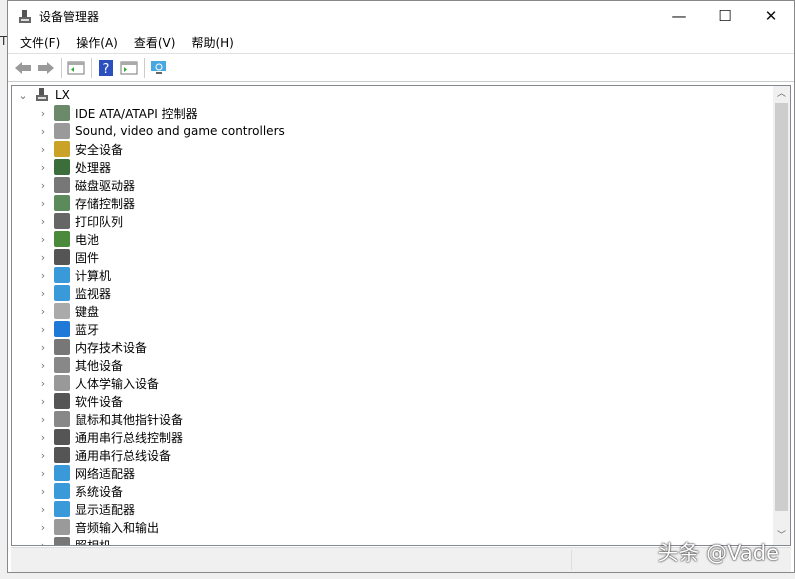 The width and height of the screenshot is (795, 579). Describe the element at coordinates (679, 16) in the screenshot. I see `minimize-button: —` at that location.